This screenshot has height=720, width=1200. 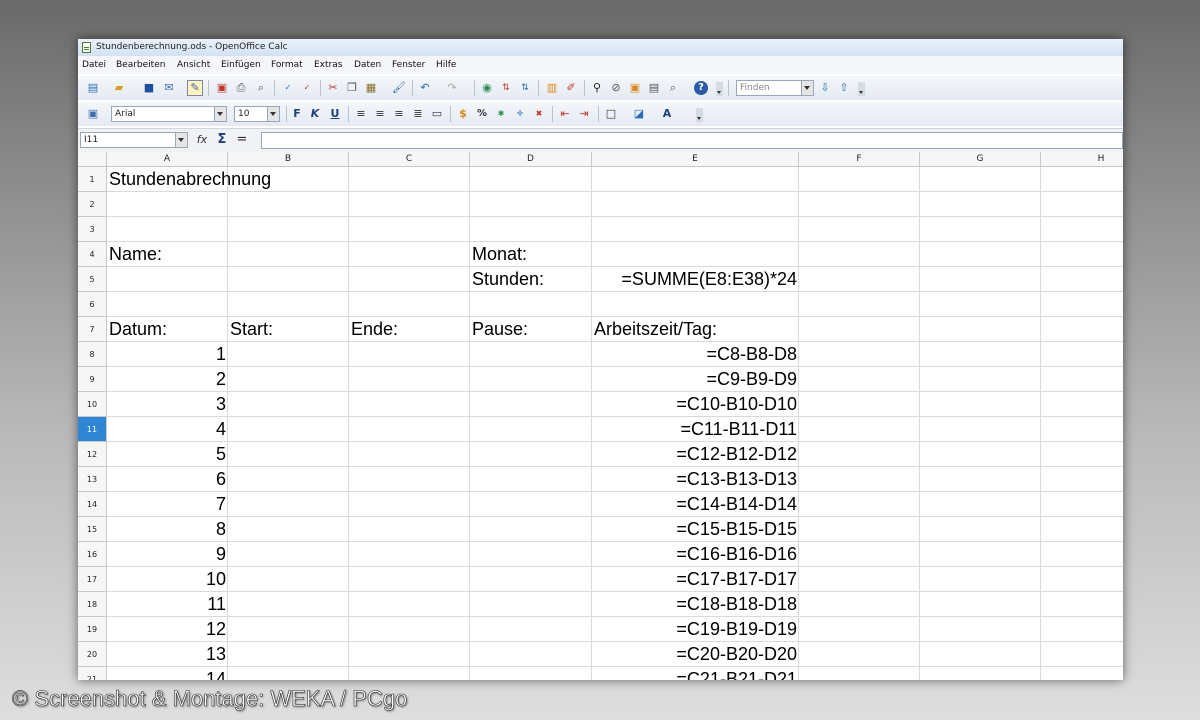 I want to click on copy-icon: ❐, so click(x=352, y=88).